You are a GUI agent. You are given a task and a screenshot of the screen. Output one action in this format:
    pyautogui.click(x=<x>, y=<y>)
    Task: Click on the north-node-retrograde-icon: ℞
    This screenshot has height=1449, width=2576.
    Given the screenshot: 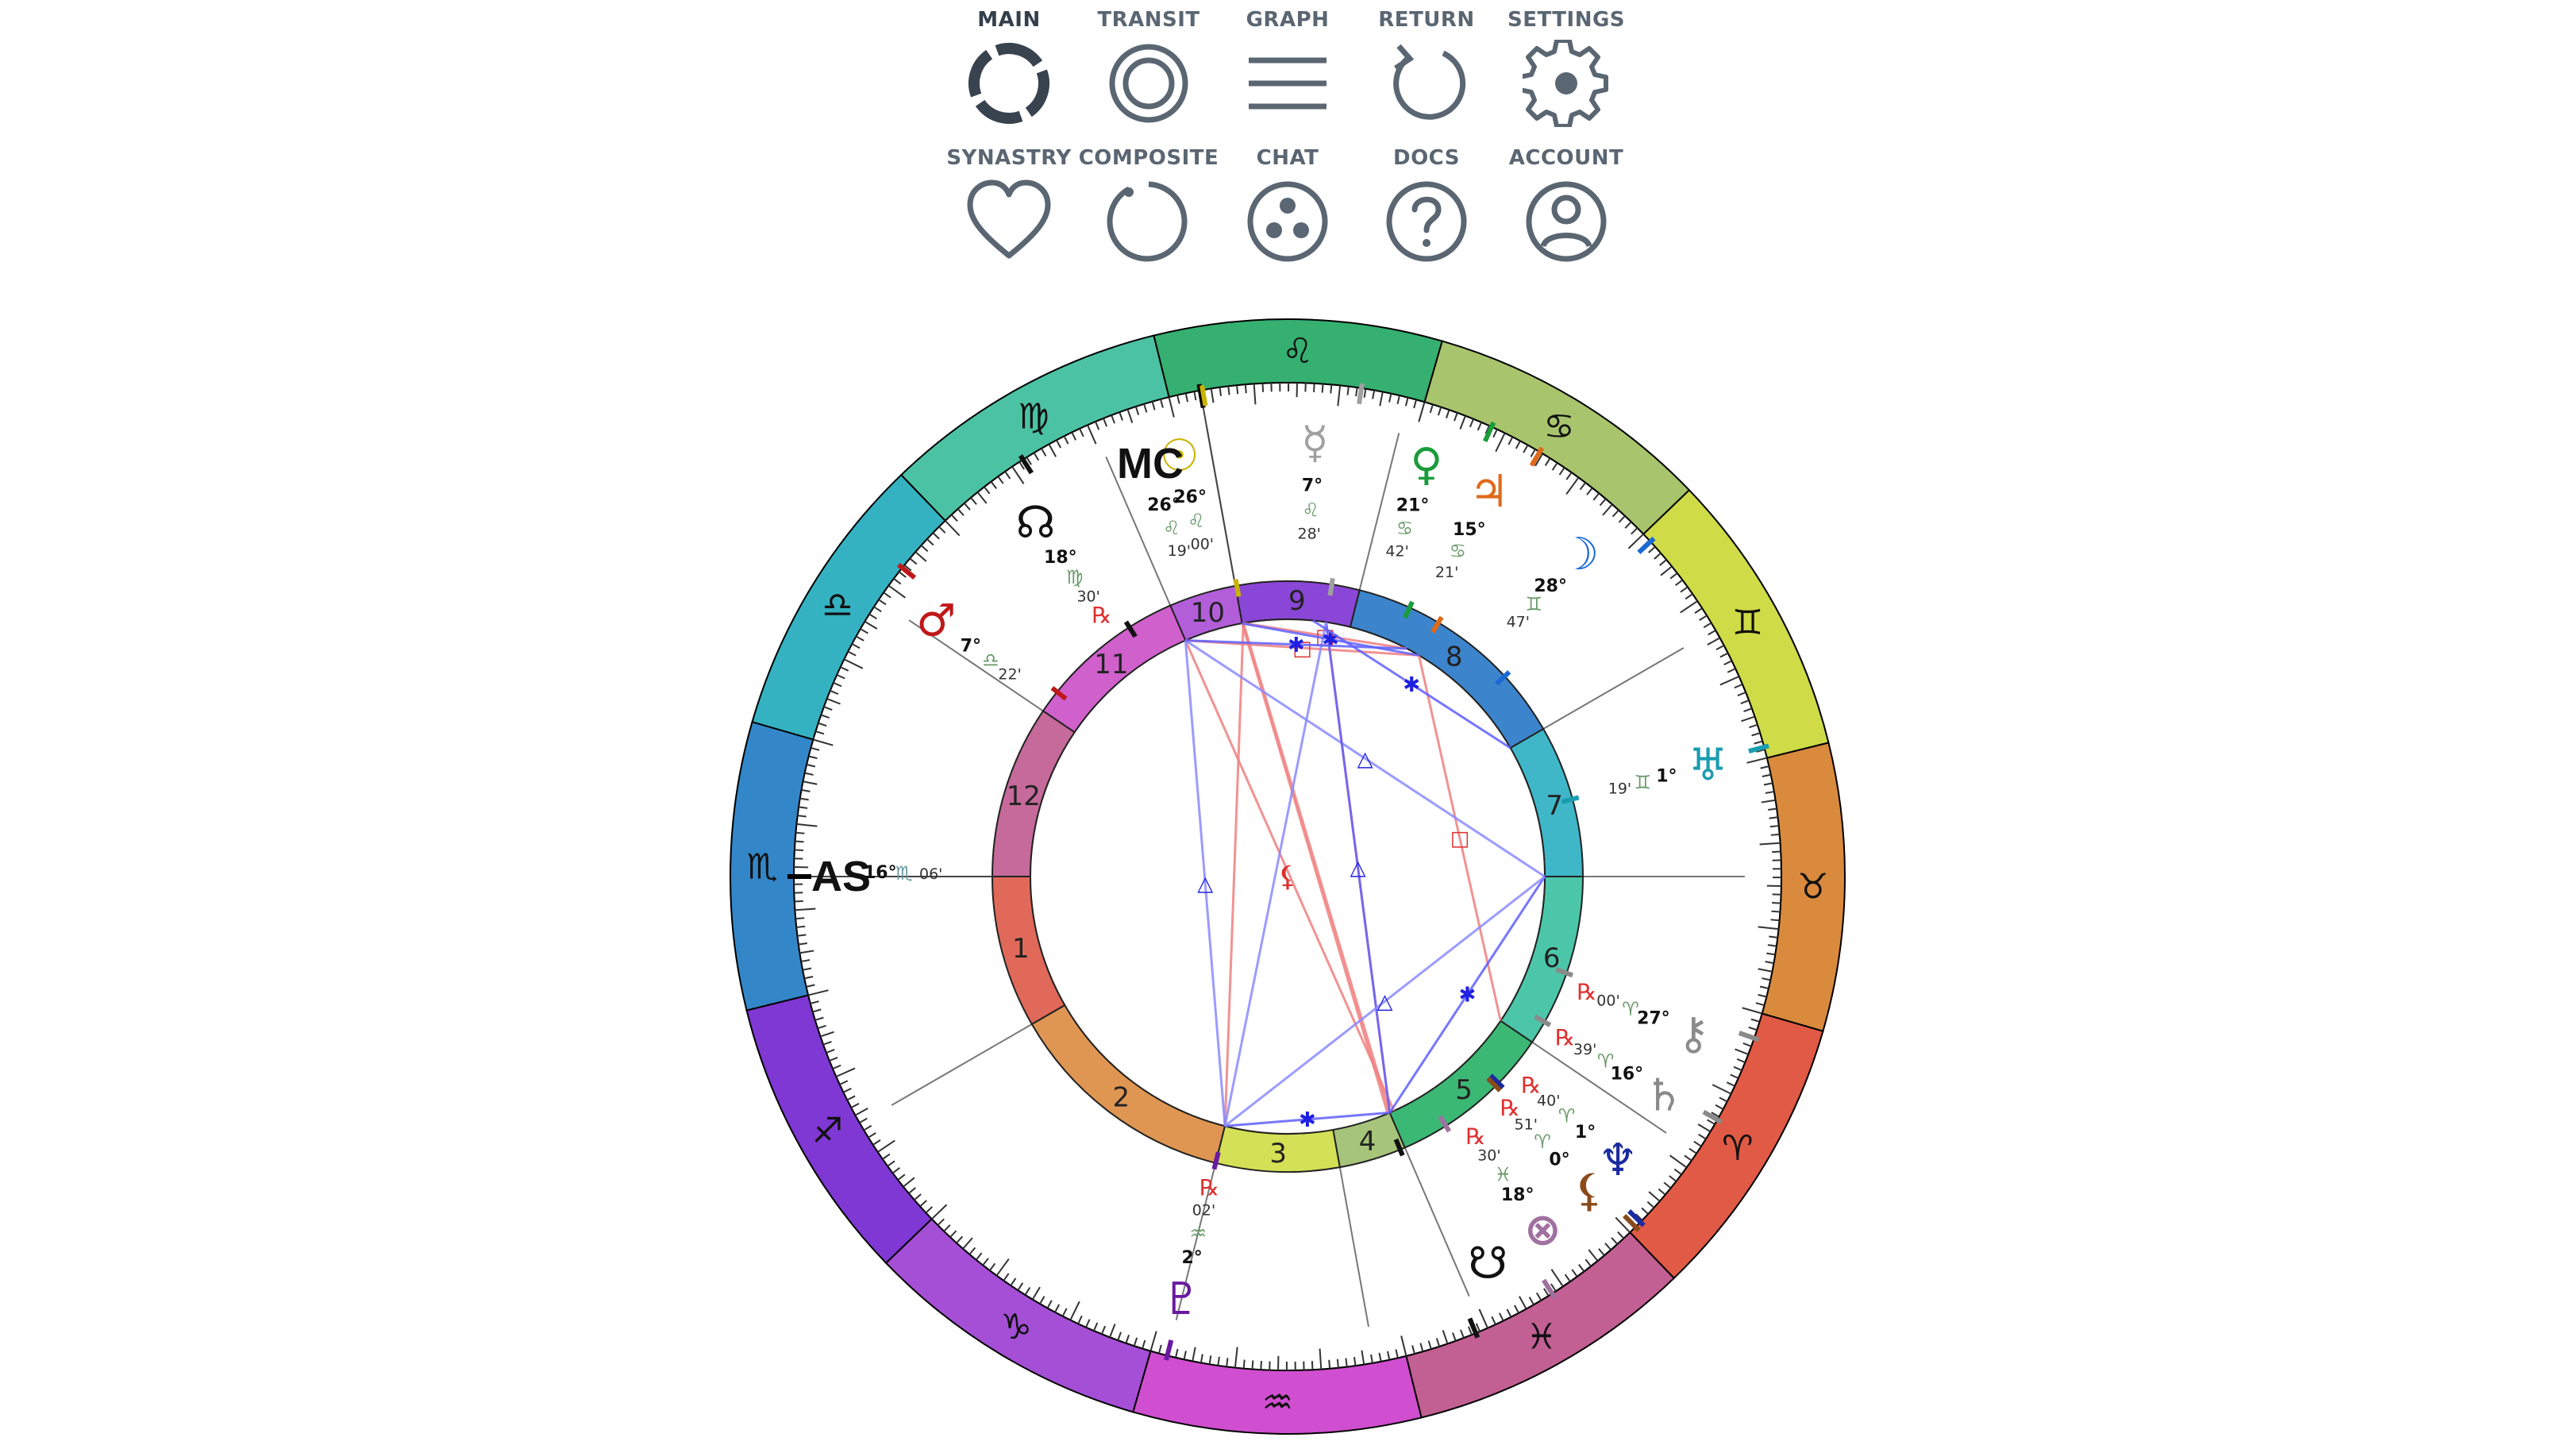 What is the action you would take?
    pyautogui.click(x=1101, y=615)
    